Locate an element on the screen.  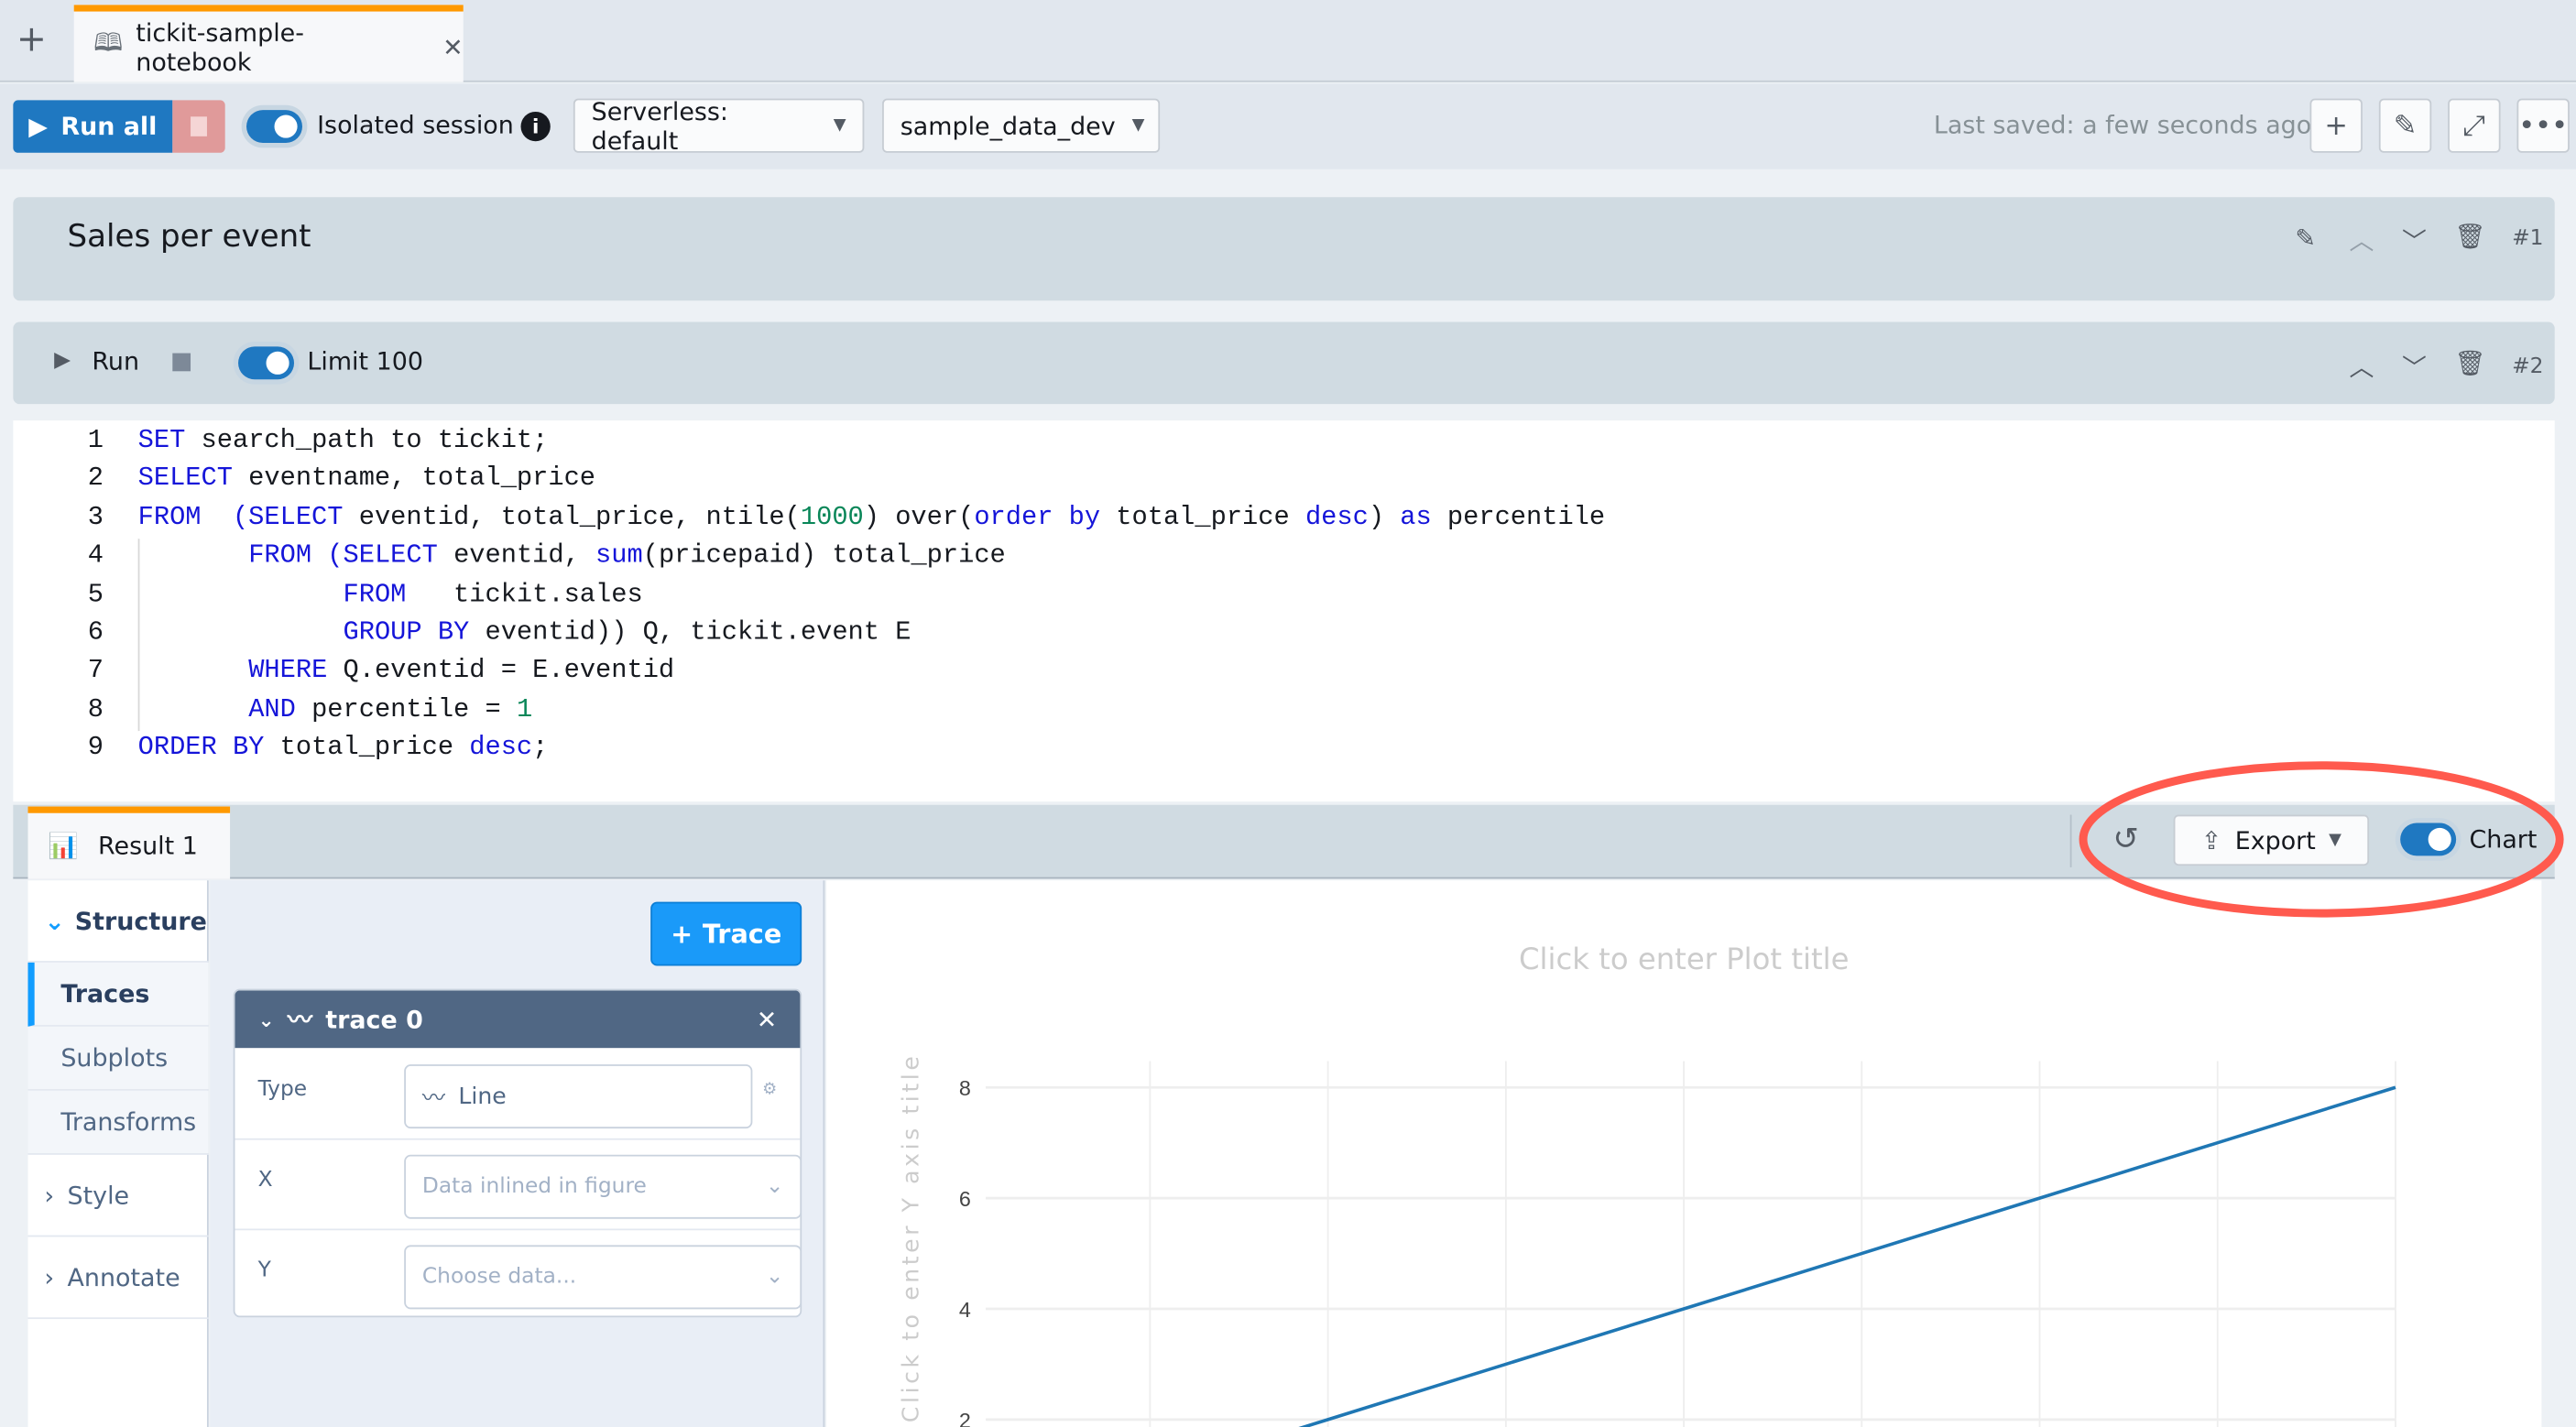
nav-transforms: Transforms is located at coordinates (118, 1122).